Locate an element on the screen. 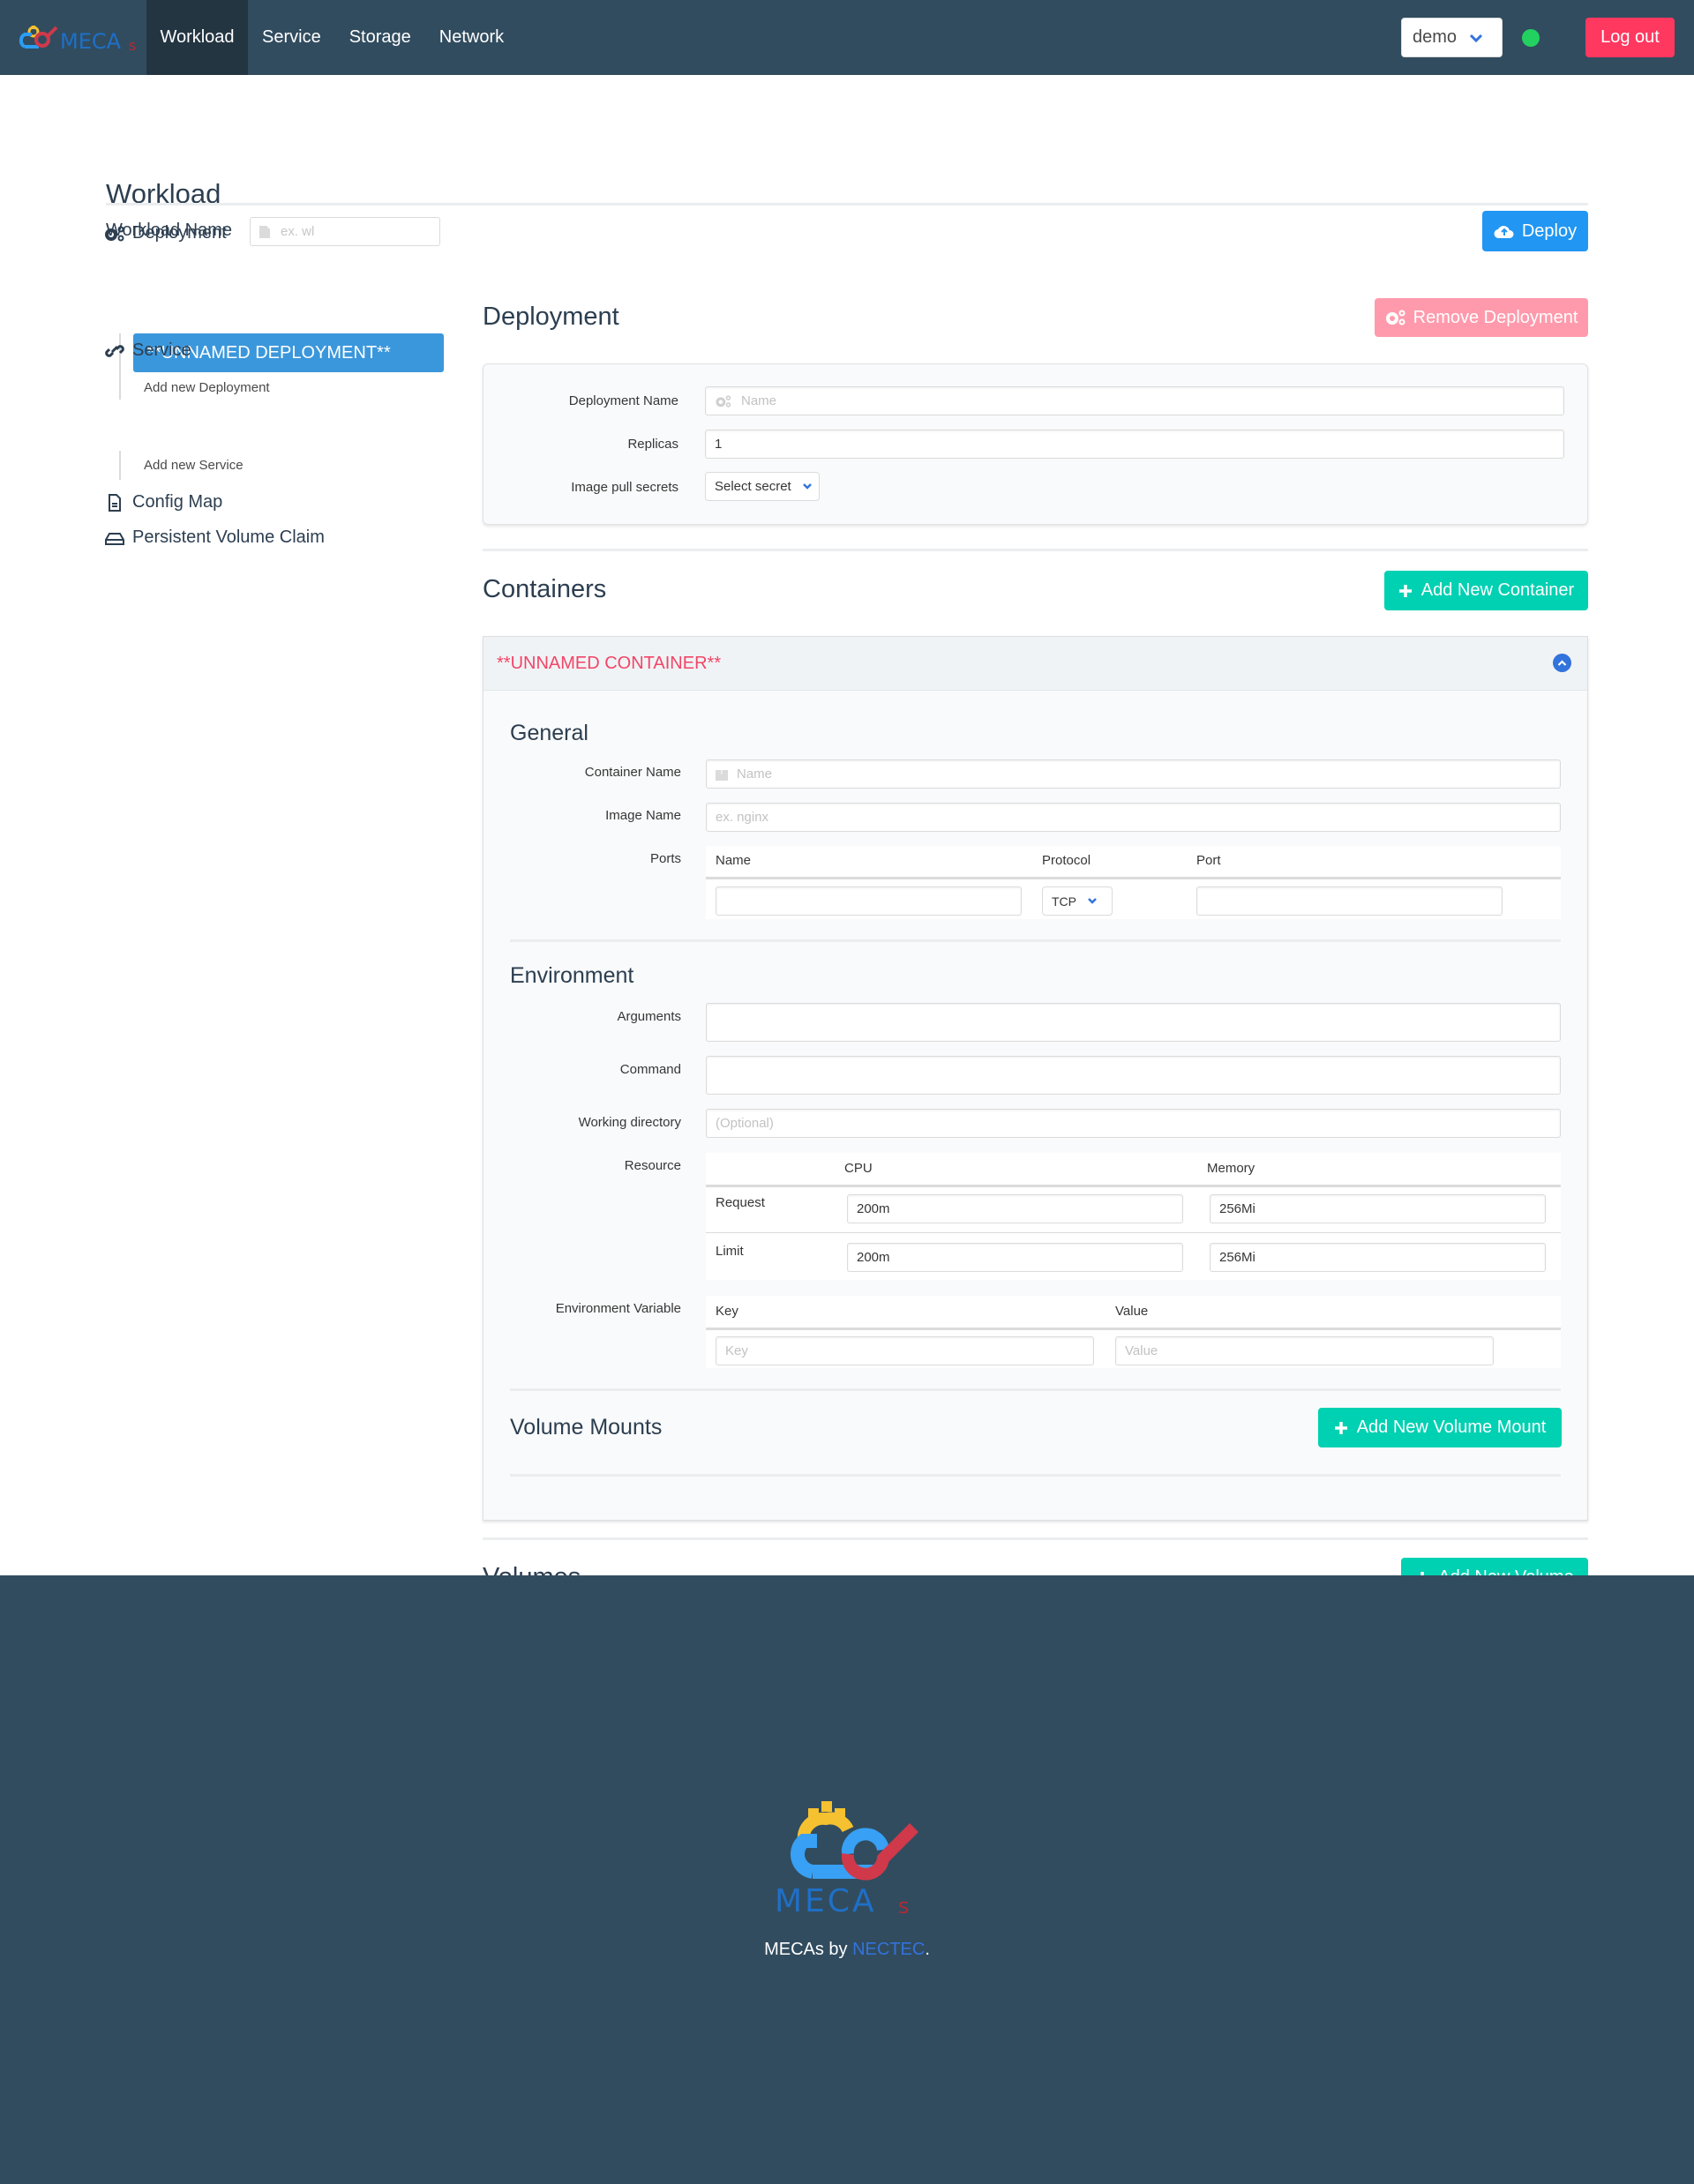 This screenshot has width=1694, height=2184. add-container-label: Add New Container is located at coordinates (1497, 590).